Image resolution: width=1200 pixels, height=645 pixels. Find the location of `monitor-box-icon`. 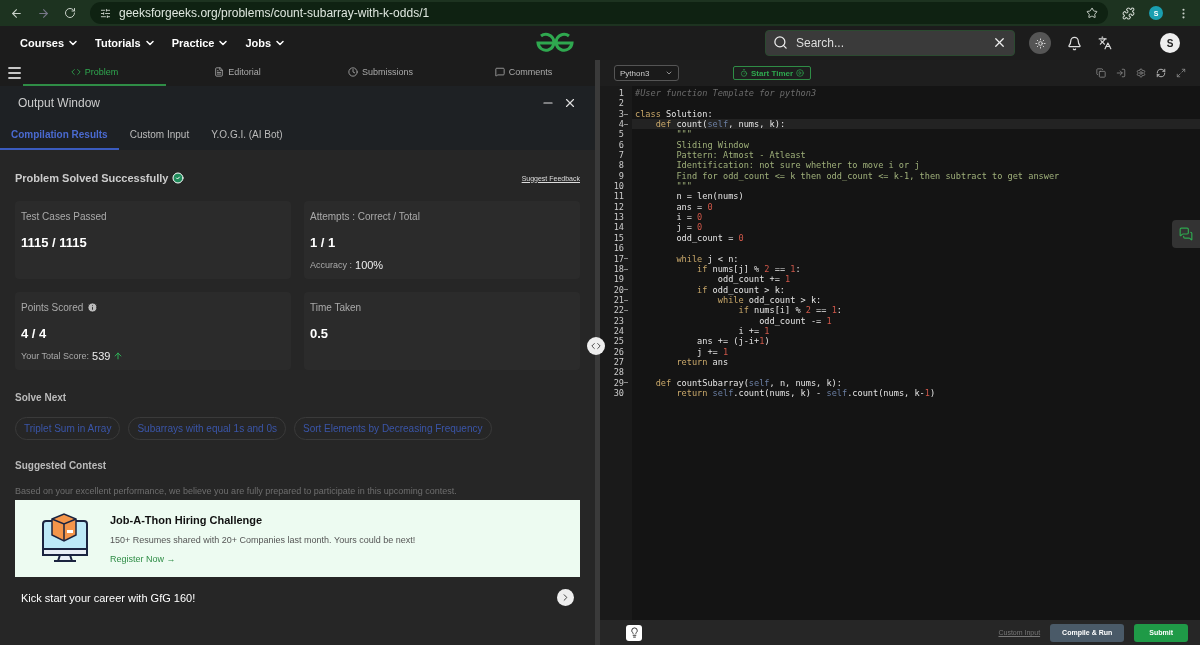

monitor-box-icon is located at coordinates (65, 538).